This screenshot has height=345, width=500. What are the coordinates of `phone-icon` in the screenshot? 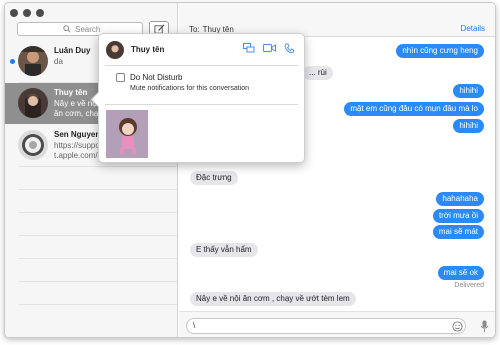 It's located at (289, 48).